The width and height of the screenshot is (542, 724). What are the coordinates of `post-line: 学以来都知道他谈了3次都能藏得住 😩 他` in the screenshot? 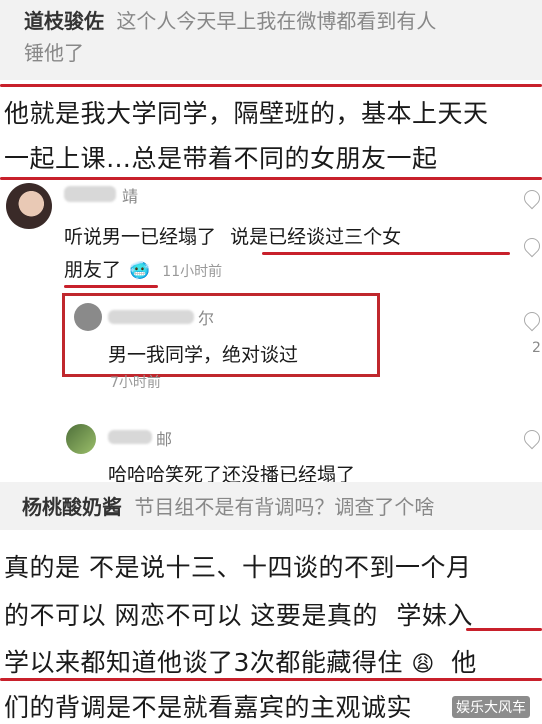 It's located at (240, 661).